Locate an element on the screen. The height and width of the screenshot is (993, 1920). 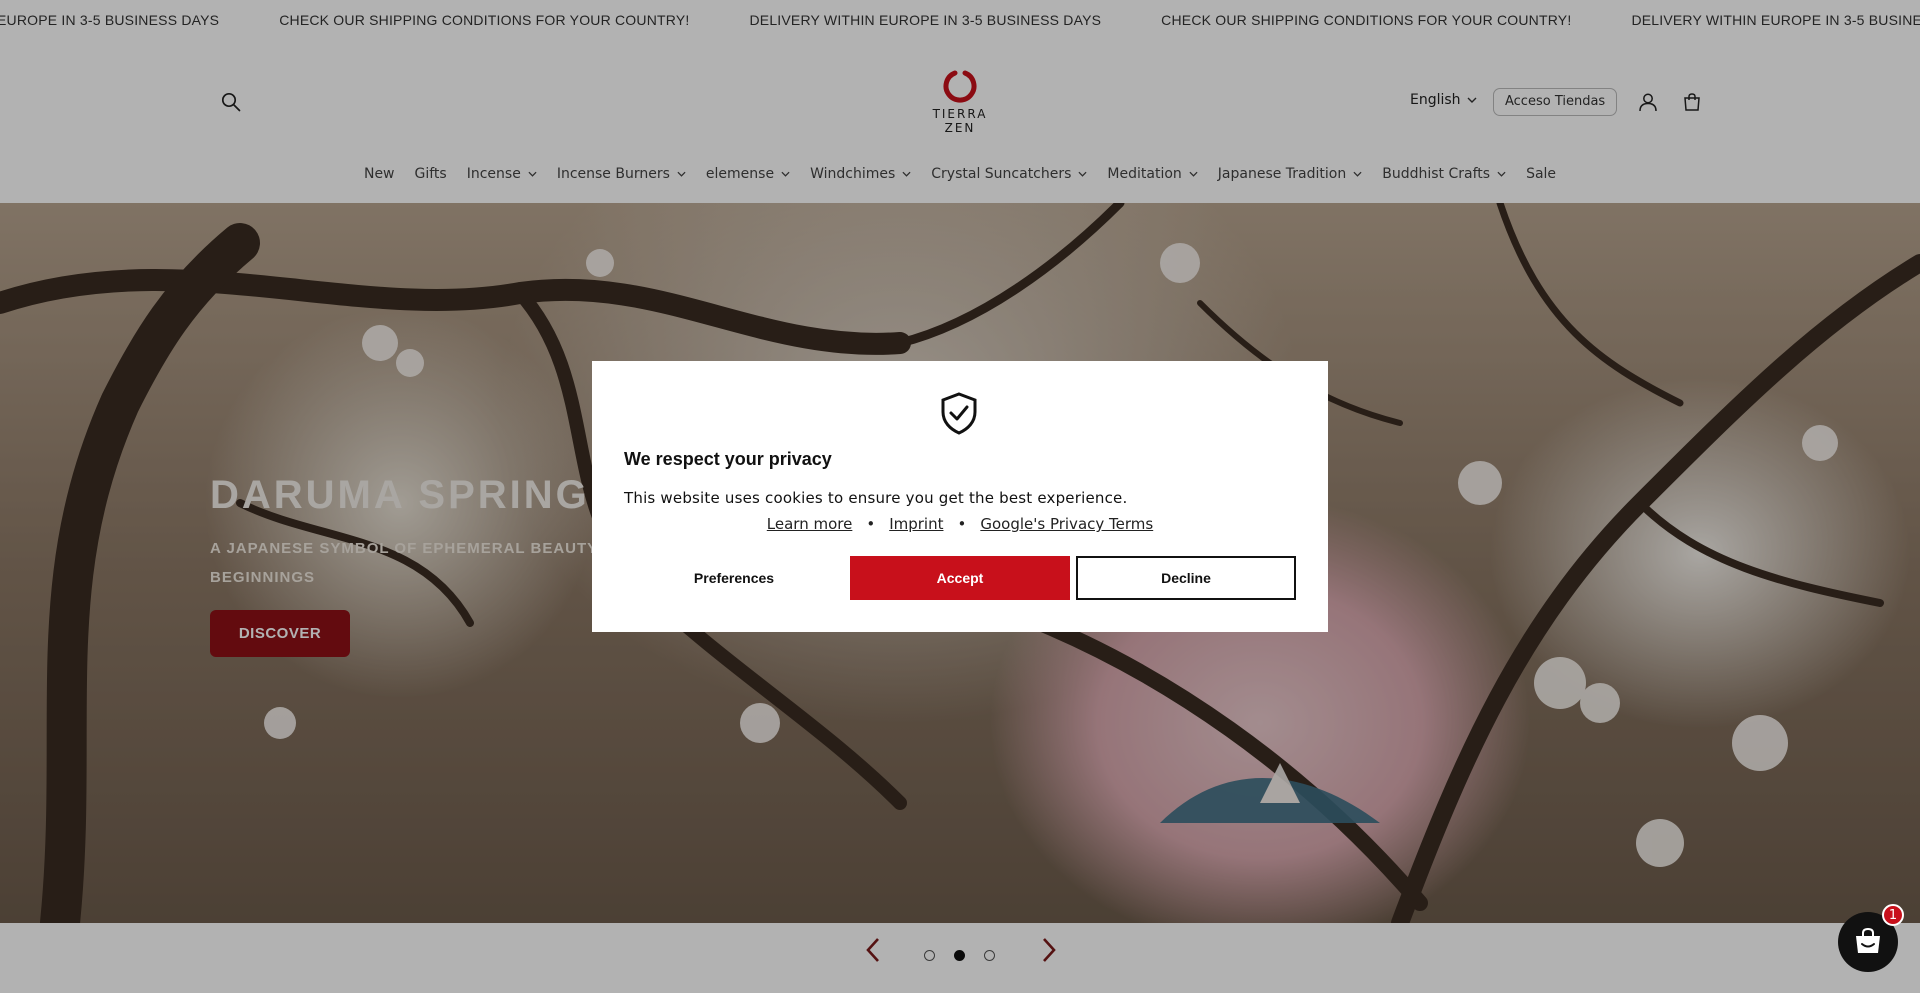
shield-check-icon is located at coordinates (959, 415).